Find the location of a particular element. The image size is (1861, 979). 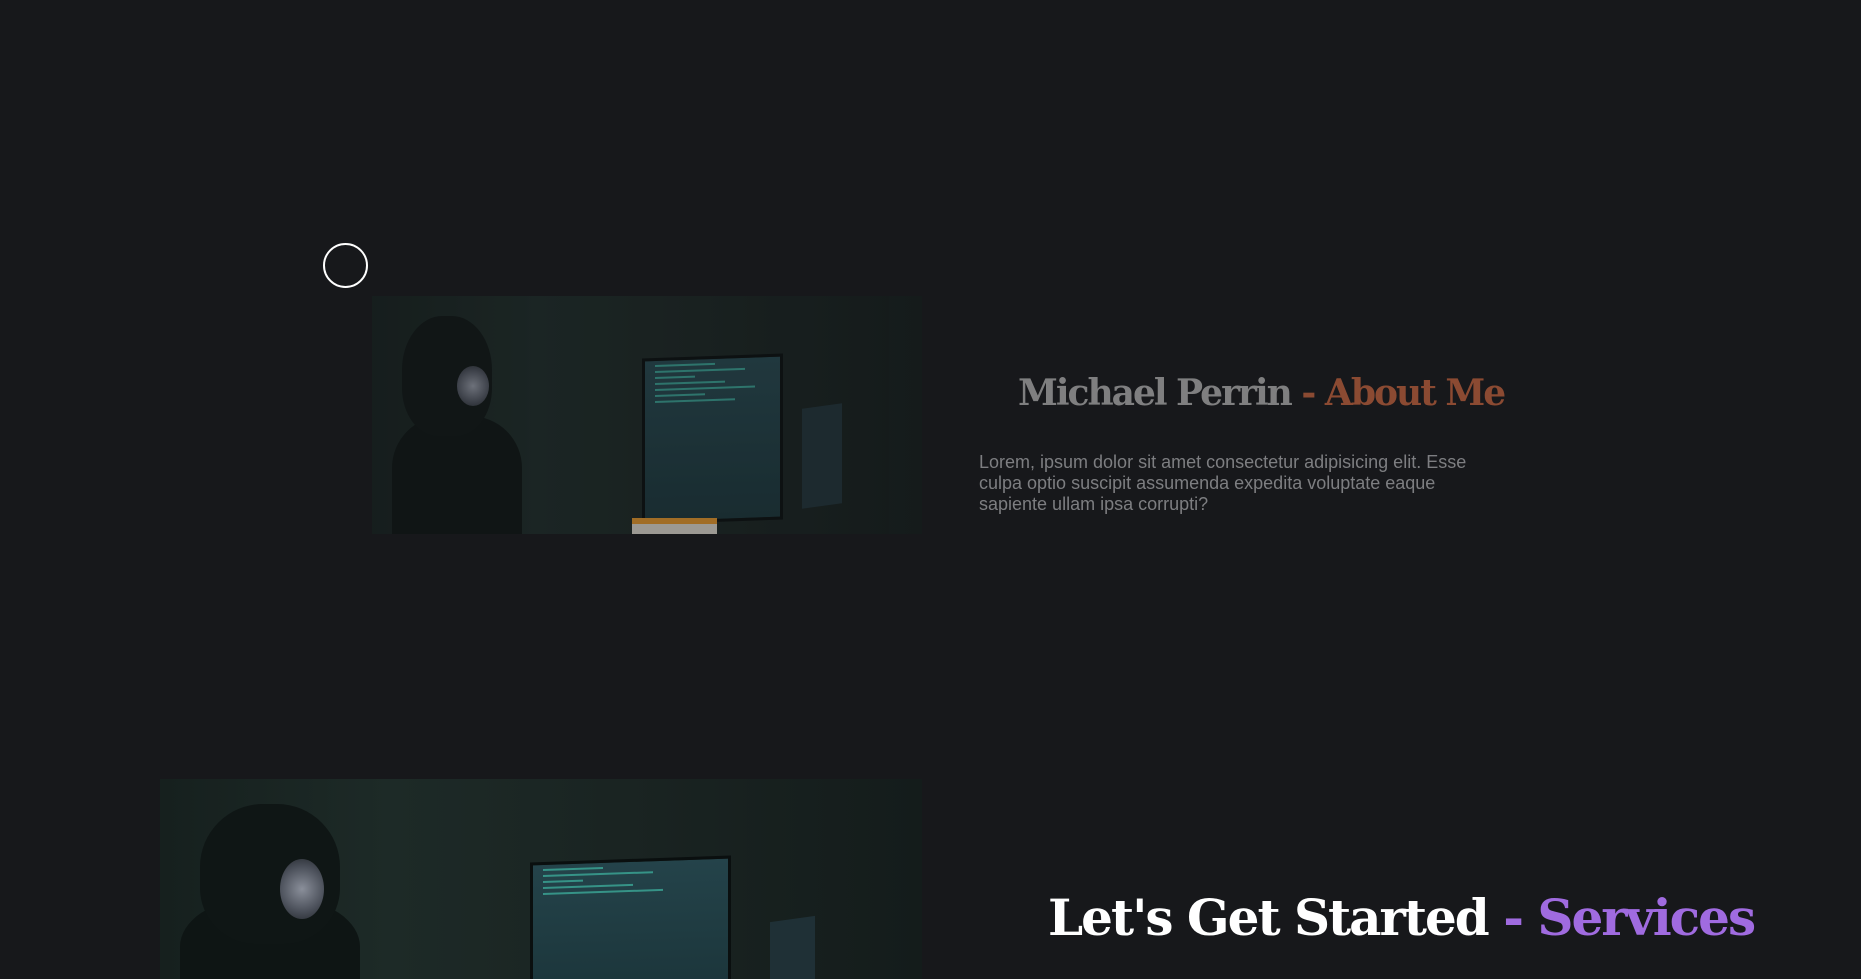

about-name: Michael Perrin is located at coordinates (1155, 393).